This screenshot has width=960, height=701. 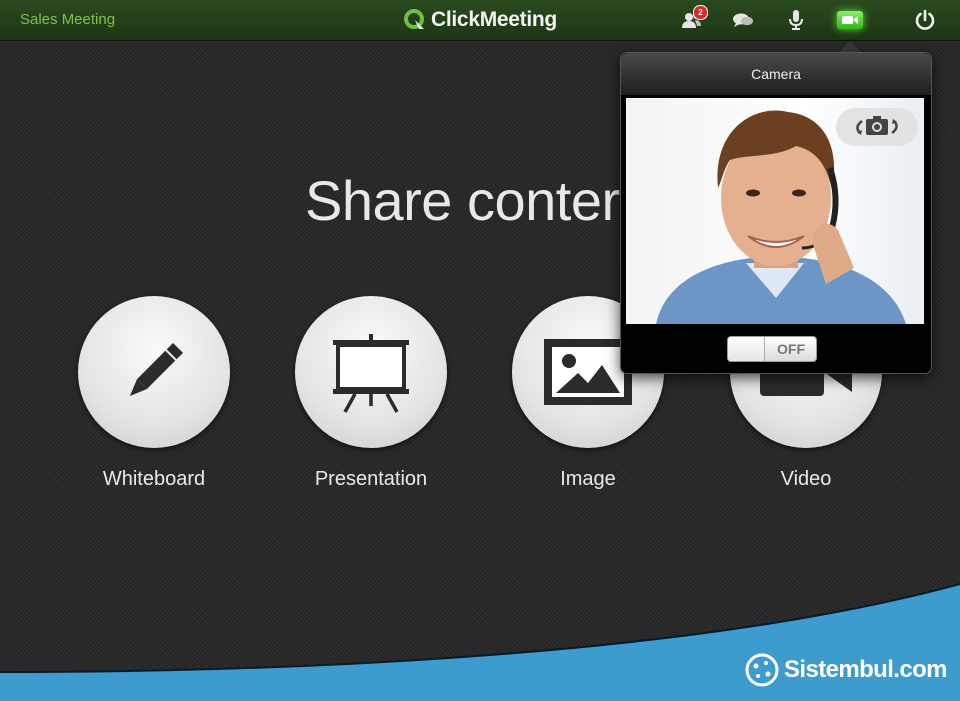 I want to click on whiteboard-button, so click(x=154, y=372).